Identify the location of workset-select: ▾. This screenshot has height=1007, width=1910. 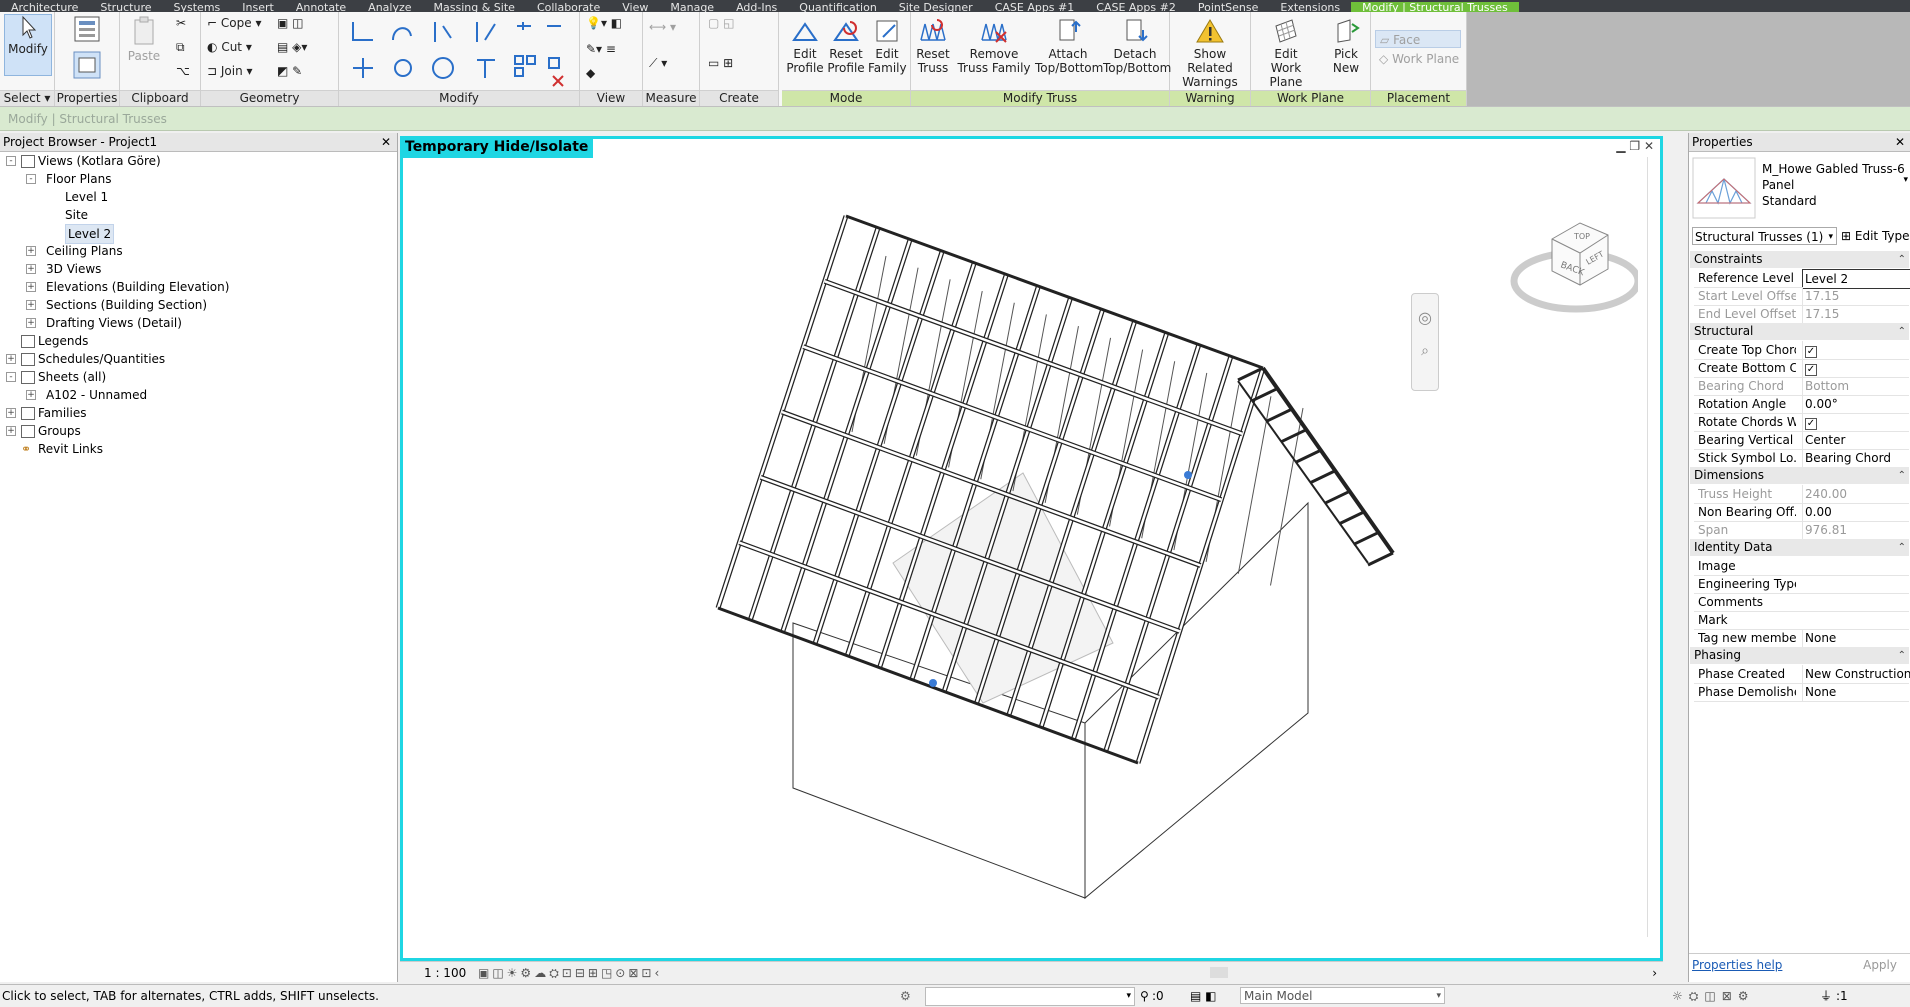
(1030, 996).